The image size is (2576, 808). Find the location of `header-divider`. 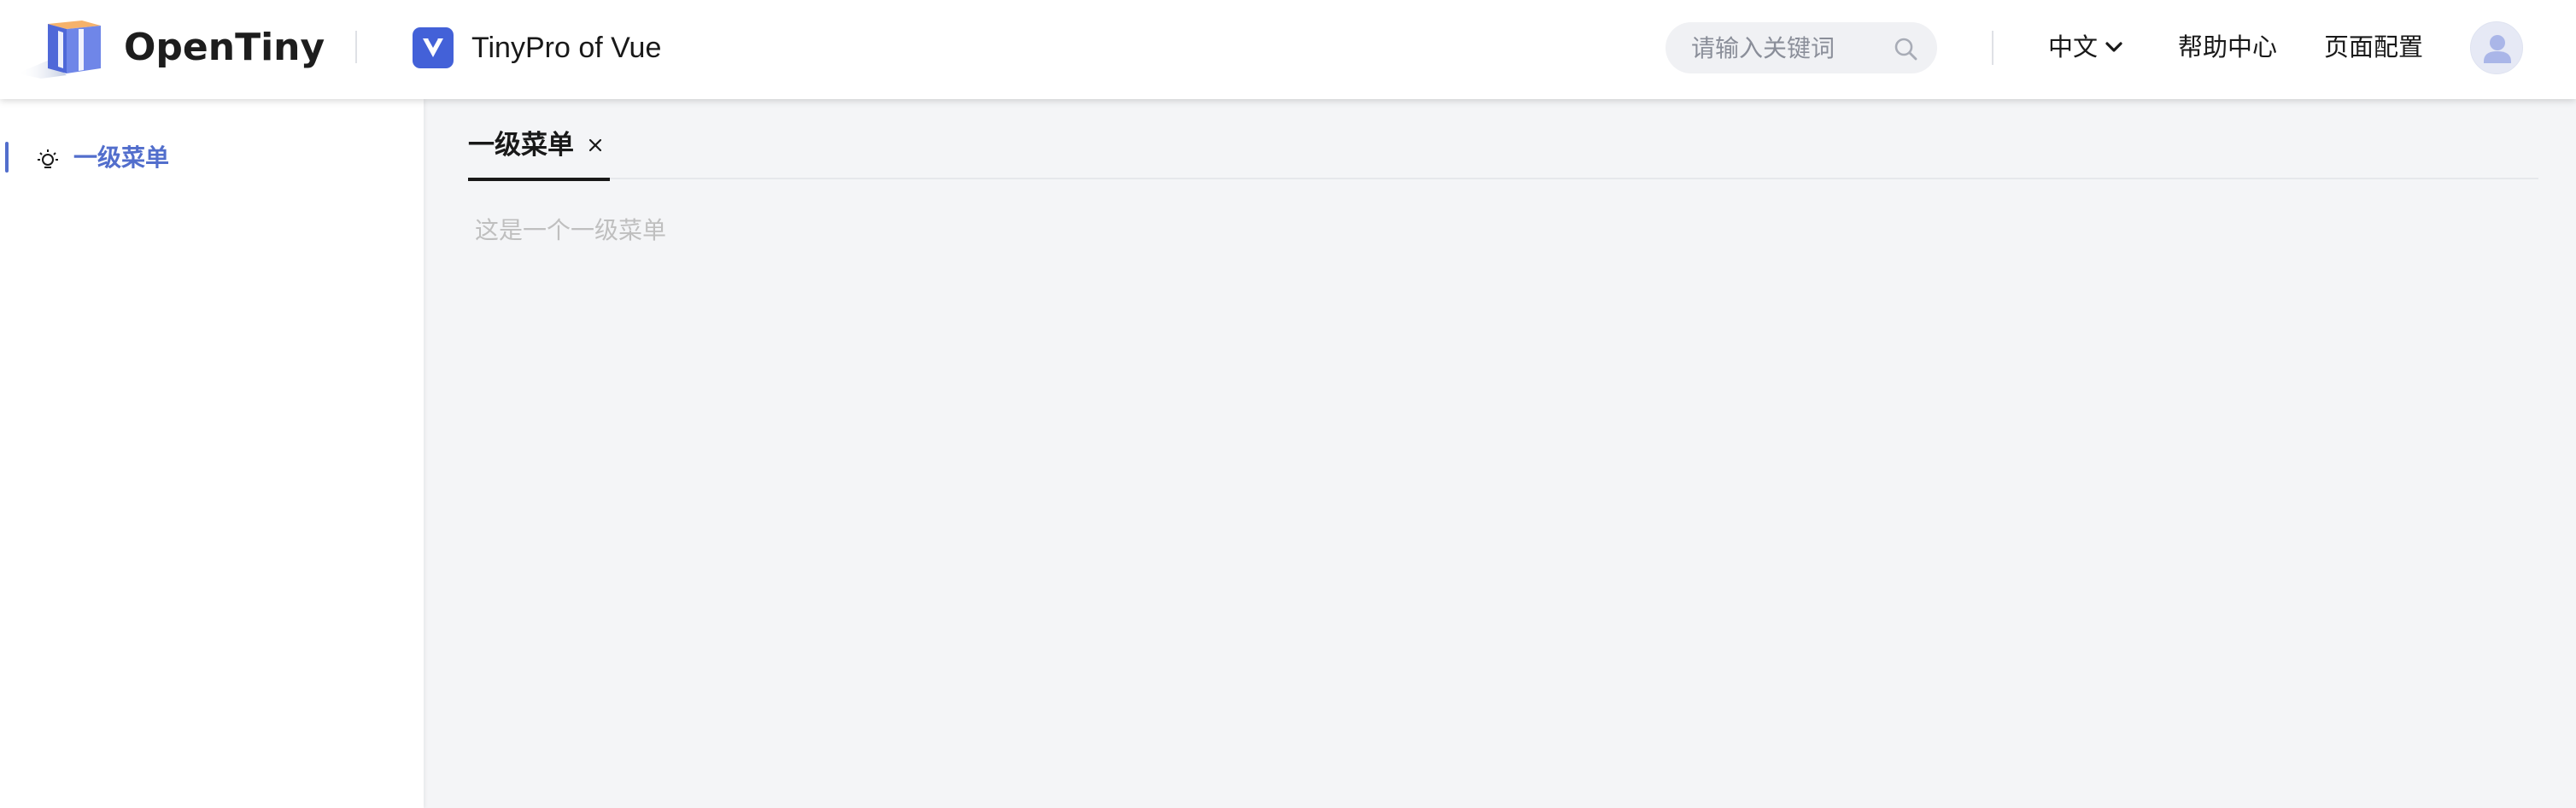

header-divider is located at coordinates (356, 47).